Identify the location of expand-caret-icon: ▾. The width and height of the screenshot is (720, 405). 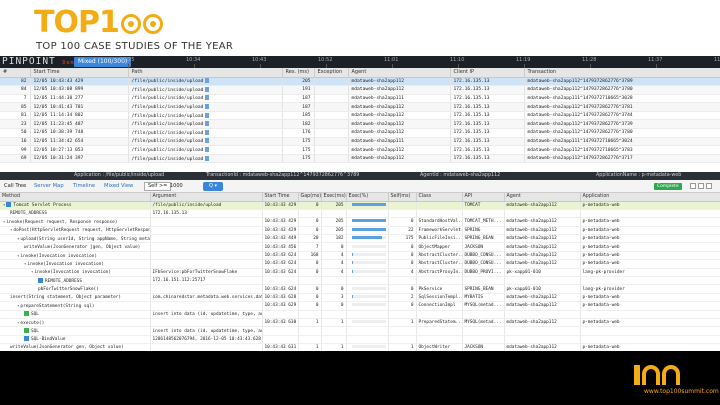
(4, 204).